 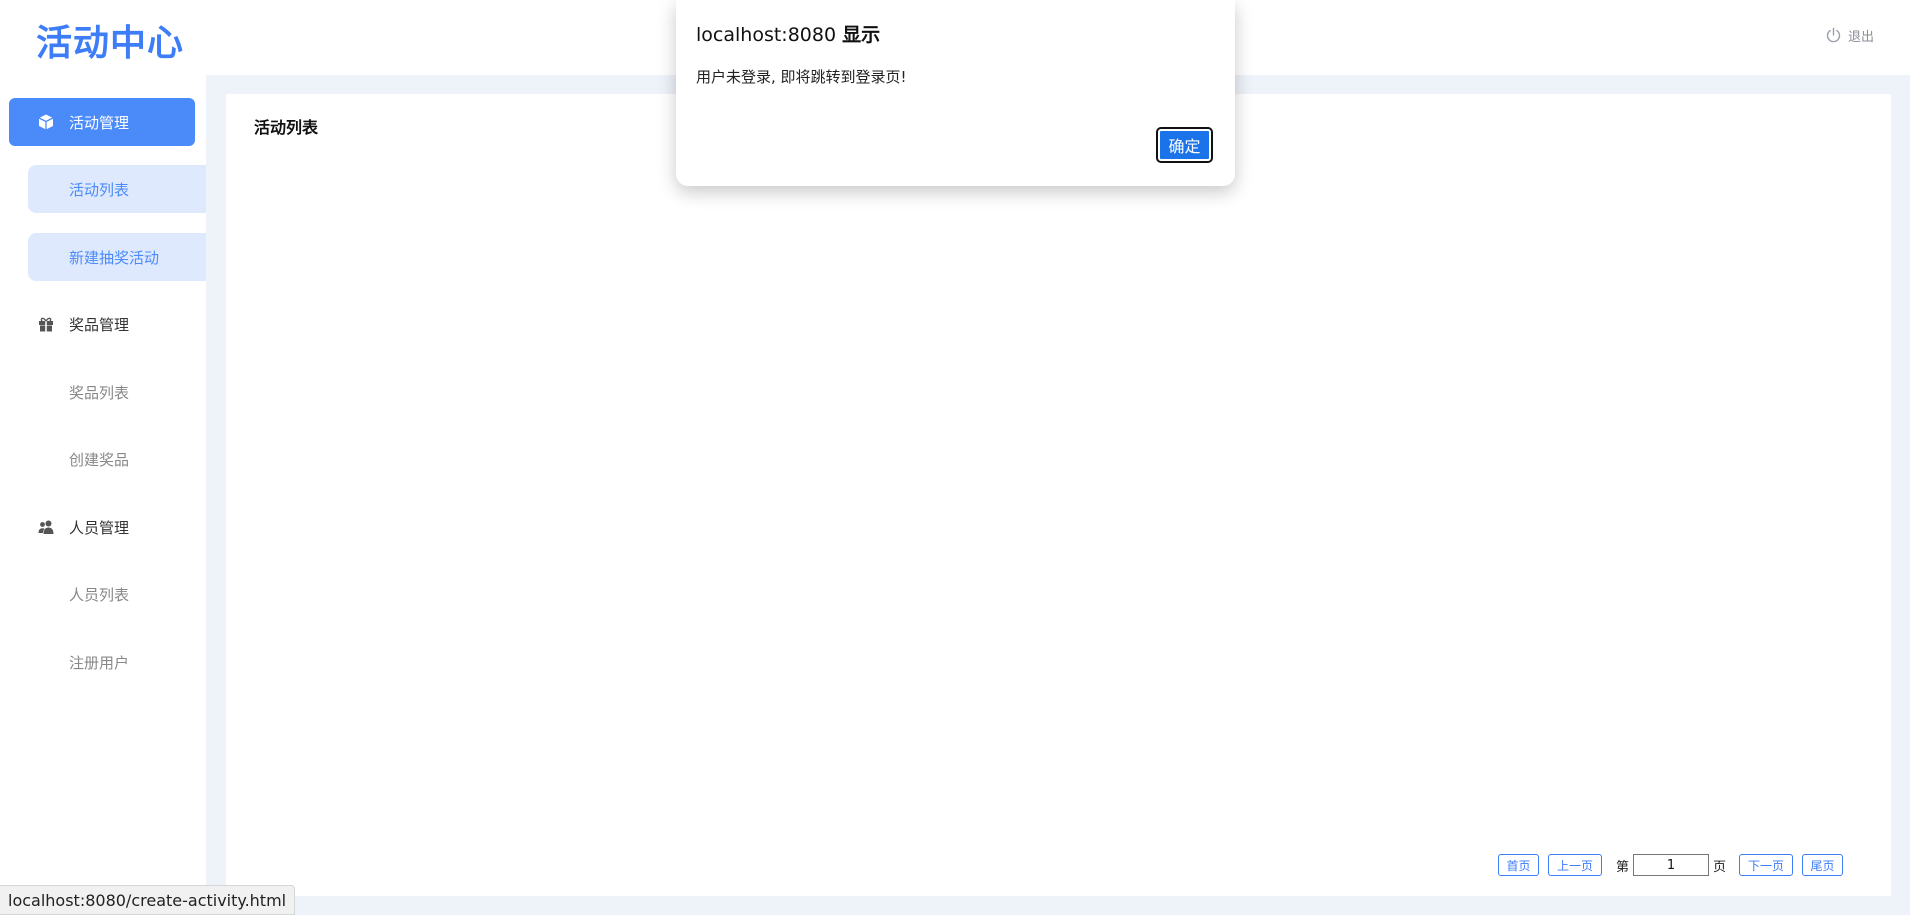 What do you see at coordinates (1518, 865) in the screenshot?
I see `first-page-button: 首页` at bounding box center [1518, 865].